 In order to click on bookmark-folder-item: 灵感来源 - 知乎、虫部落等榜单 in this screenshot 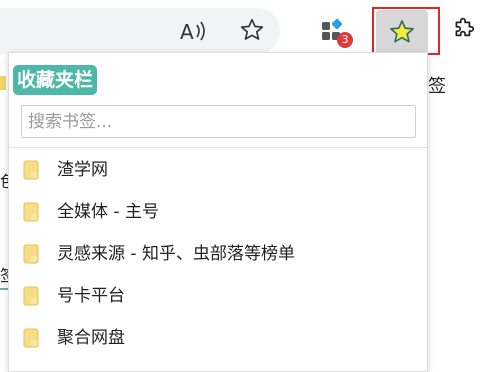, I will do `click(218, 254)`.